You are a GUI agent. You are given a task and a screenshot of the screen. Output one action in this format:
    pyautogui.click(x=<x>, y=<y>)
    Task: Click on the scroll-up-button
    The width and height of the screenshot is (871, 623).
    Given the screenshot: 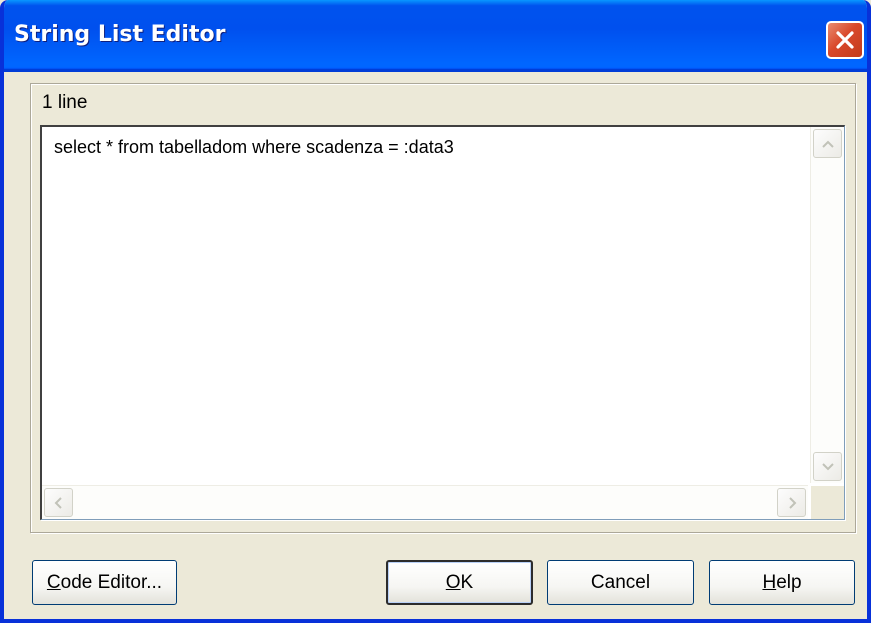 What is the action you would take?
    pyautogui.click(x=827, y=143)
    